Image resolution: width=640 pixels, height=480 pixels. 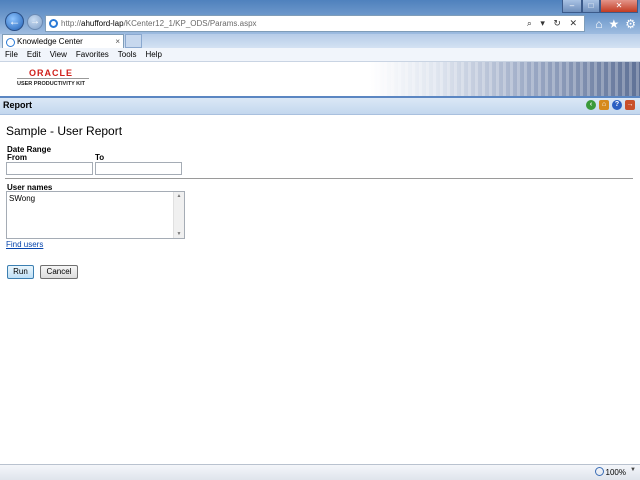 What do you see at coordinates (49, 168) in the screenshot?
I see `from-date-input` at bounding box center [49, 168].